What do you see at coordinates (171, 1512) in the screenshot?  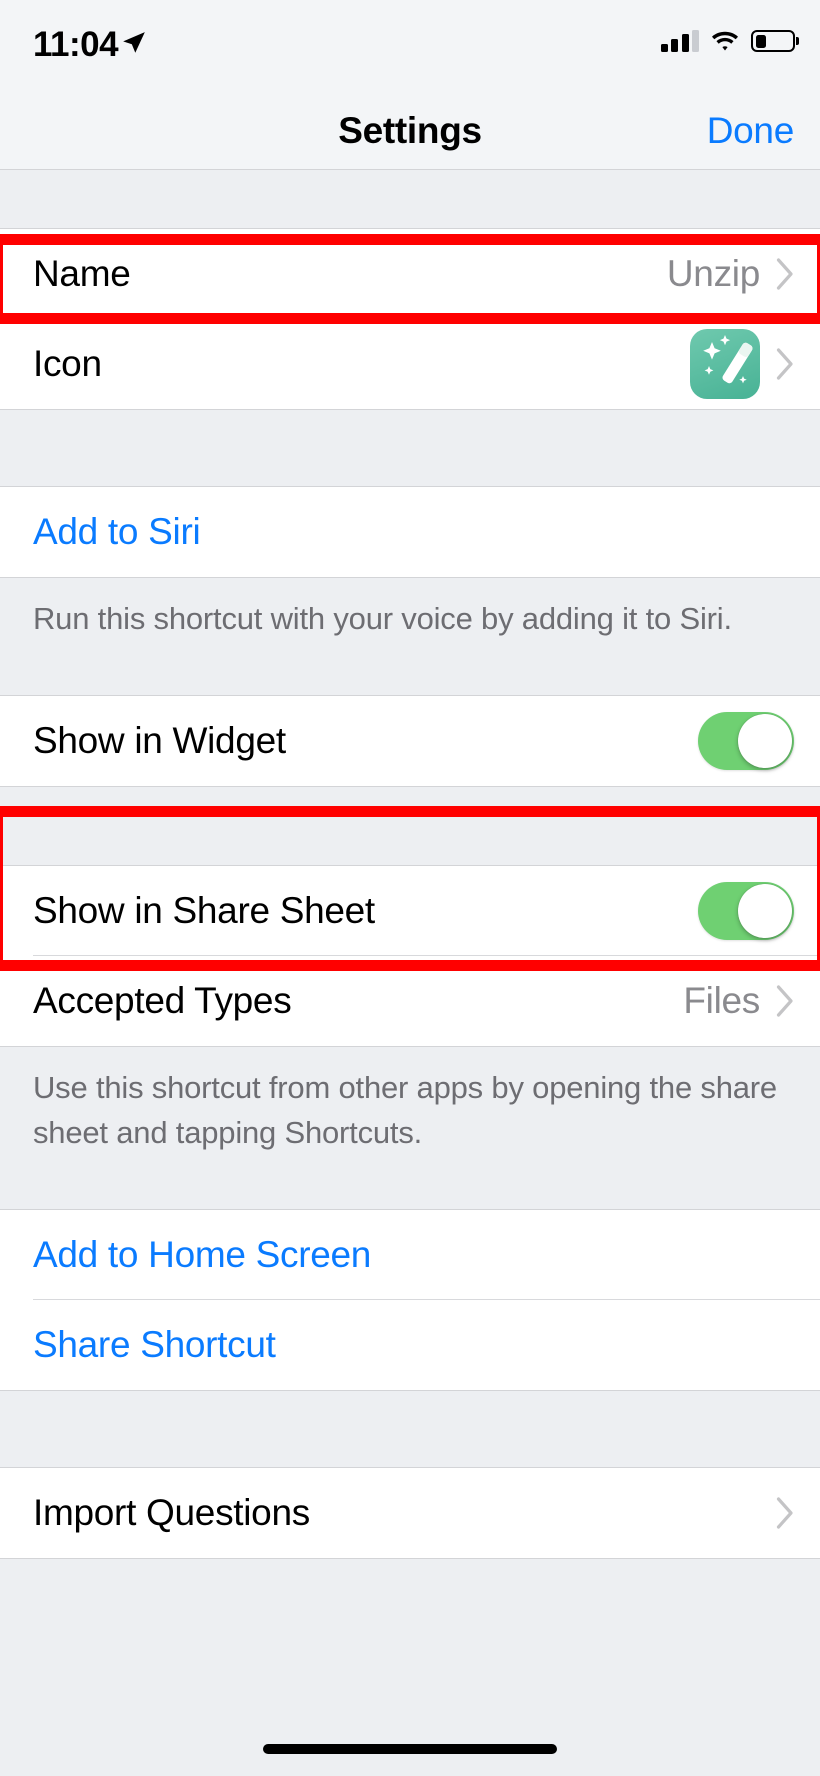 I see `import-questions-label: Import Questions` at bounding box center [171, 1512].